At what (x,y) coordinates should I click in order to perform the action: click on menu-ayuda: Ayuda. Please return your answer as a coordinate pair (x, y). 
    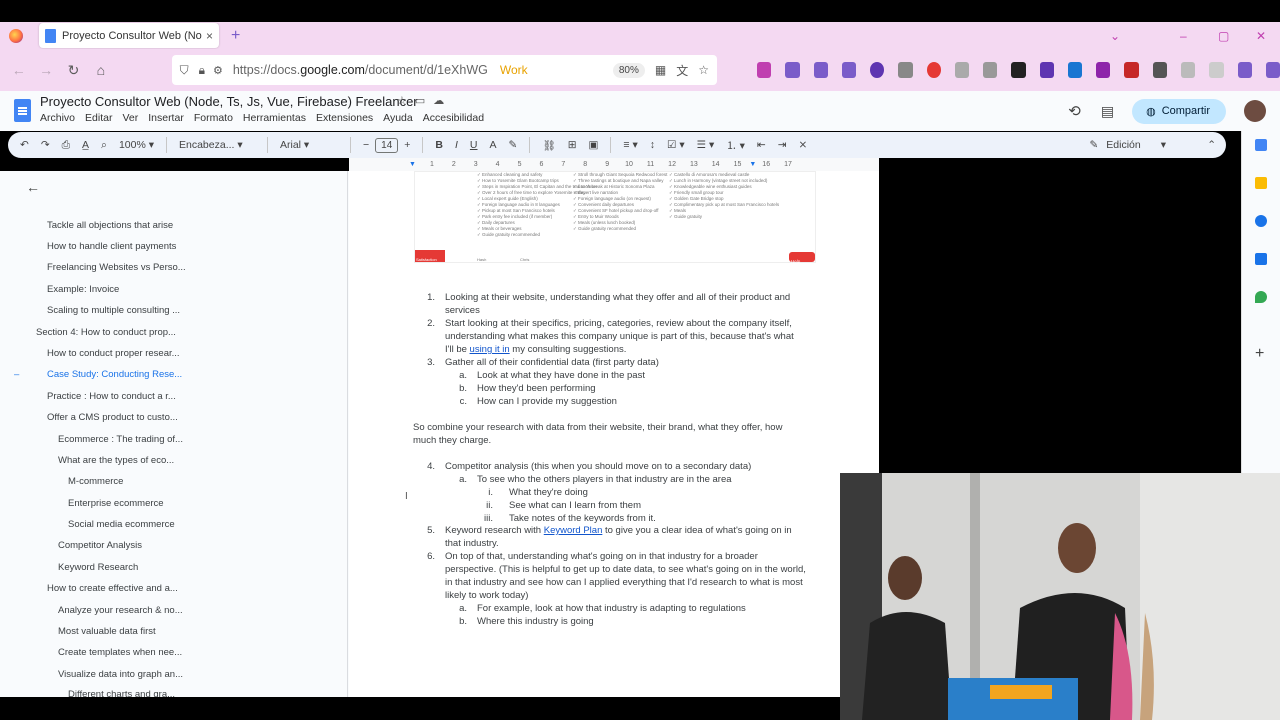
    Looking at the image, I should click on (398, 118).